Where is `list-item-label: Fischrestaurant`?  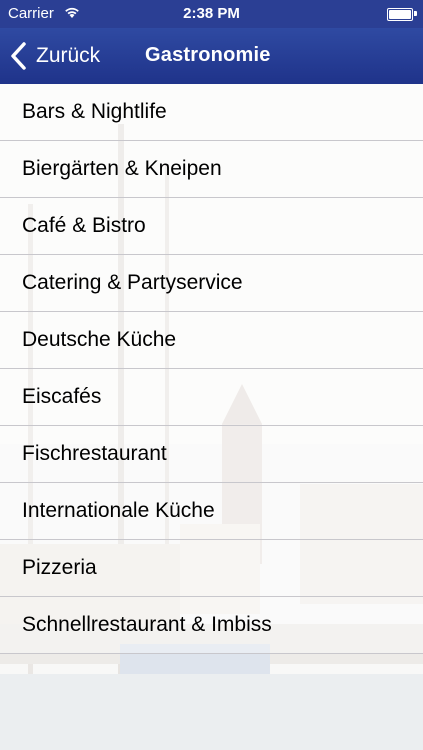 list-item-label: Fischrestaurant is located at coordinates (94, 453).